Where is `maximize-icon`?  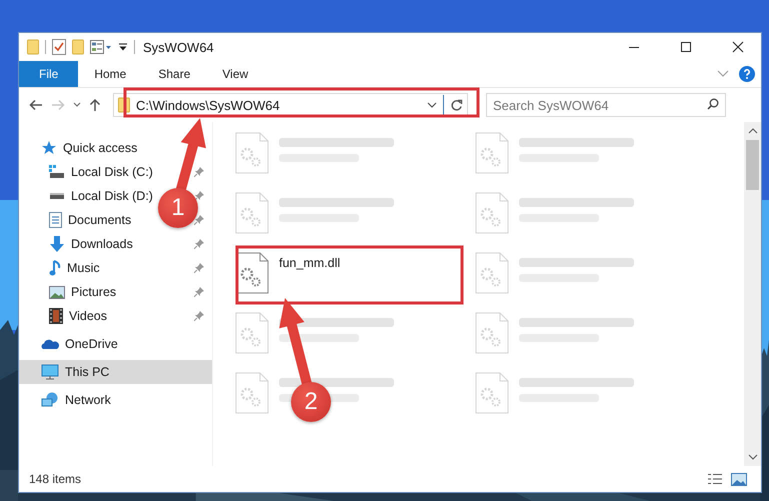 maximize-icon is located at coordinates (686, 47).